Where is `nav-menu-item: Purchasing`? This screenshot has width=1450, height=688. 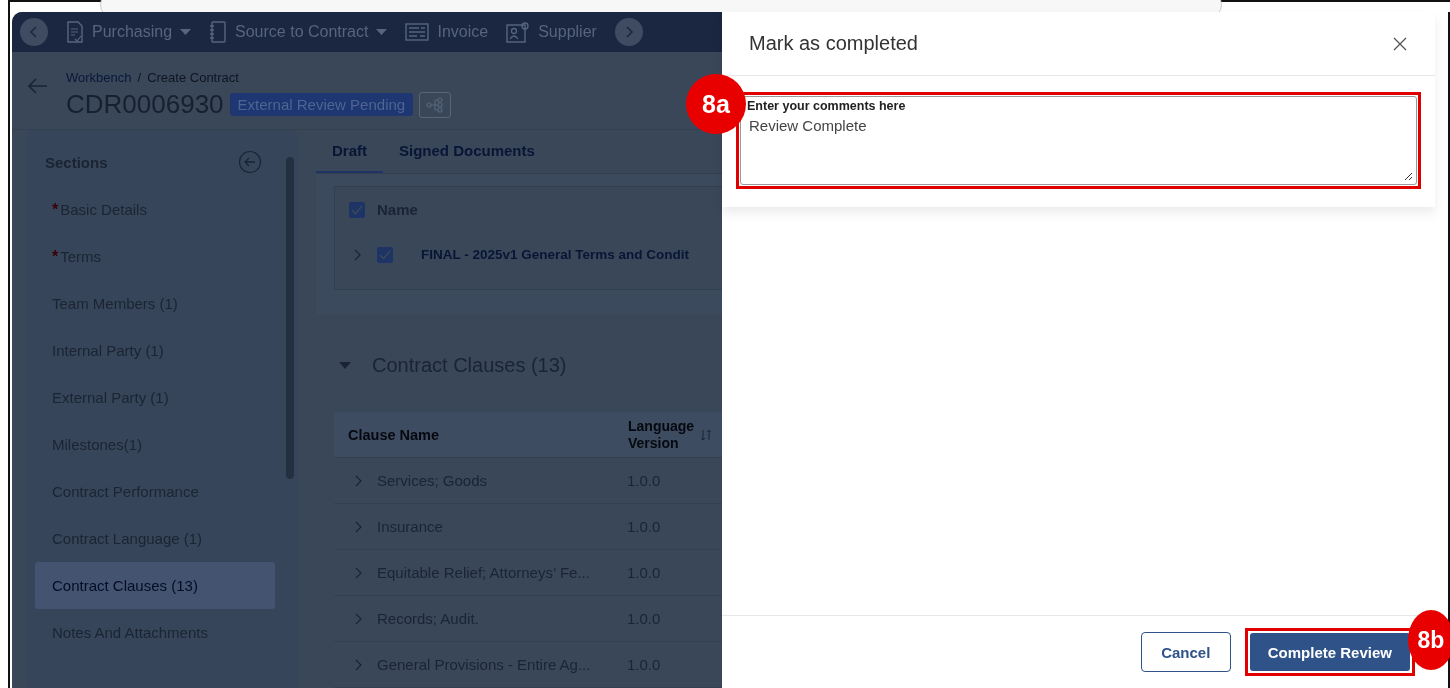
nav-menu-item: Purchasing is located at coordinates (129, 32).